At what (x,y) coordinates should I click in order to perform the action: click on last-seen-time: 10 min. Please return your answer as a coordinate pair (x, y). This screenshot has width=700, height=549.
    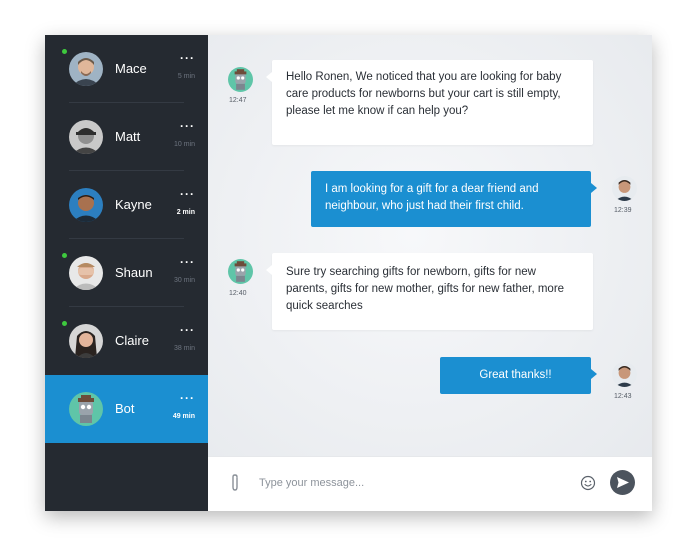
    Looking at the image, I should click on (184, 144).